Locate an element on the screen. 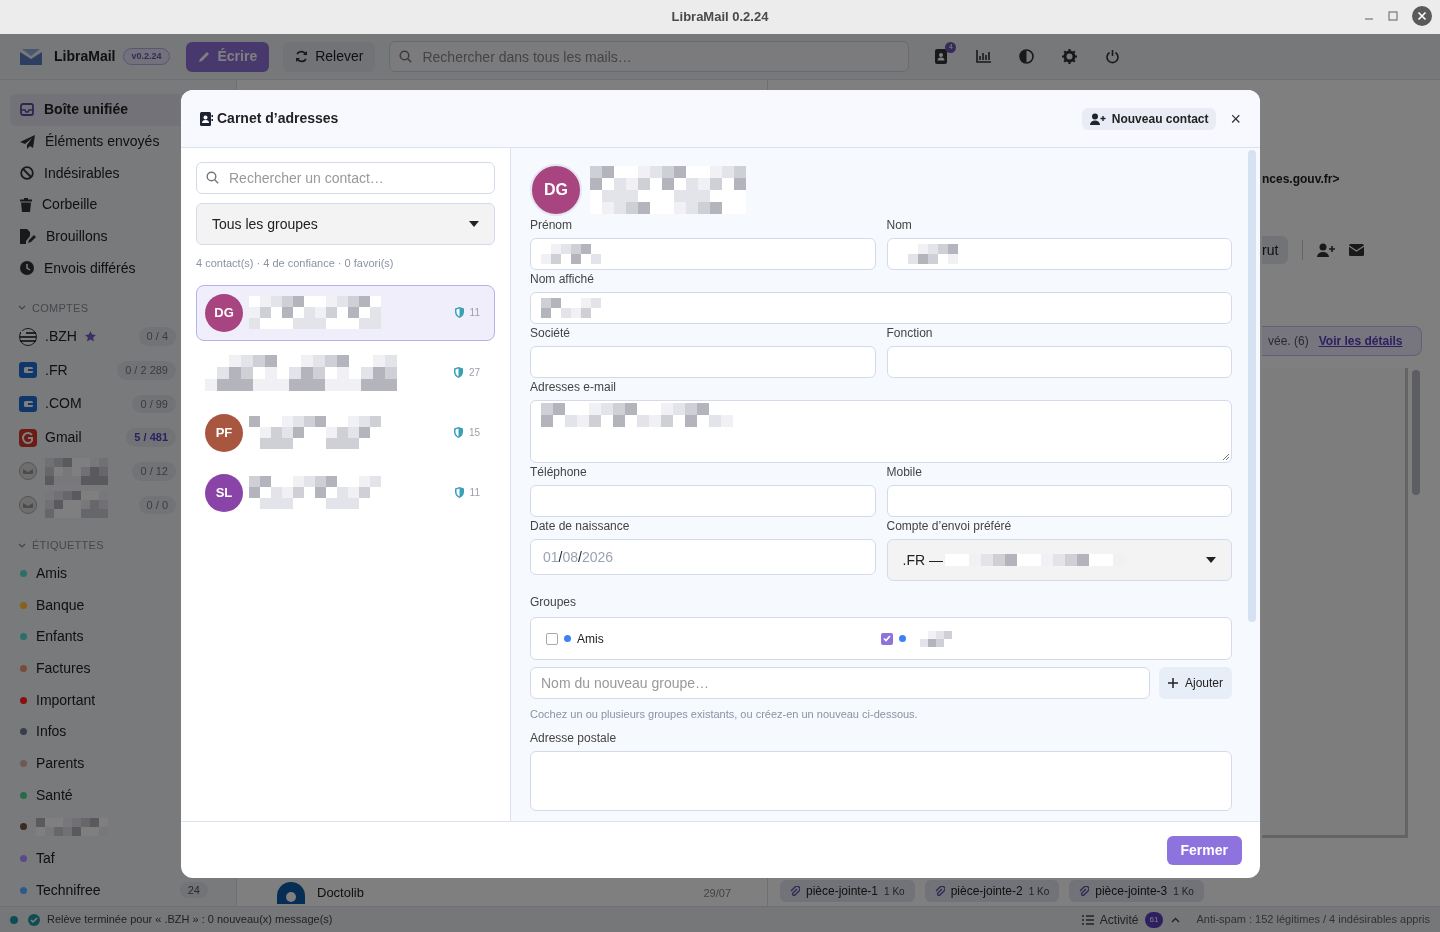 Image resolution: width=1440 pixels, height=932 pixels. field-label: Adresse postale is located at coordinates (574, 738).